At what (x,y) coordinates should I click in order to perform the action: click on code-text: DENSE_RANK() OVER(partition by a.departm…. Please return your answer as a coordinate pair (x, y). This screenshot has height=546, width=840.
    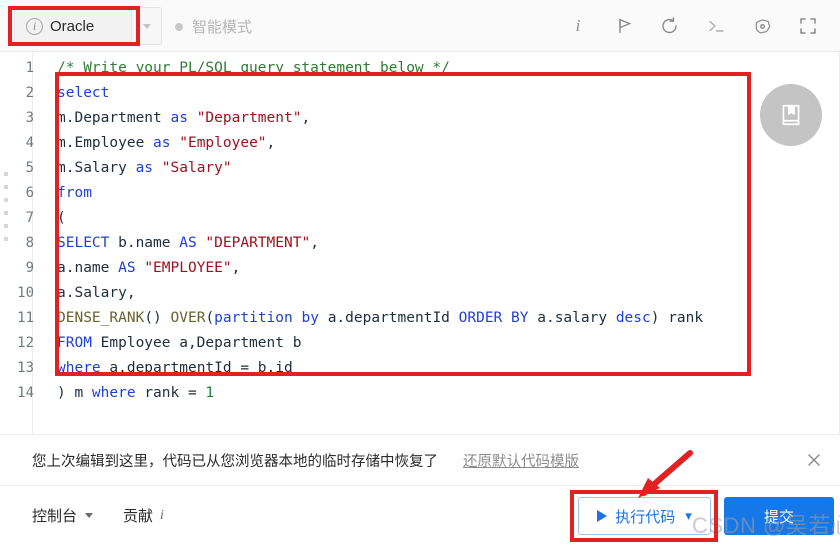
    Looking at the image, I should click on (380, 318).